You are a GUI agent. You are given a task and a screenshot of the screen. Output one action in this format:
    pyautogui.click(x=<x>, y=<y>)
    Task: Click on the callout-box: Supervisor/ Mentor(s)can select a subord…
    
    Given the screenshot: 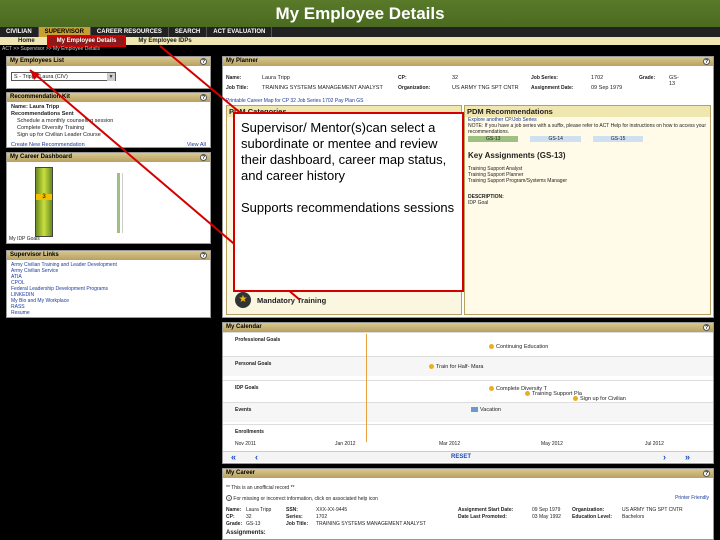 What is the action you would take?
    pyautogui.click(x=348, y=202)
    